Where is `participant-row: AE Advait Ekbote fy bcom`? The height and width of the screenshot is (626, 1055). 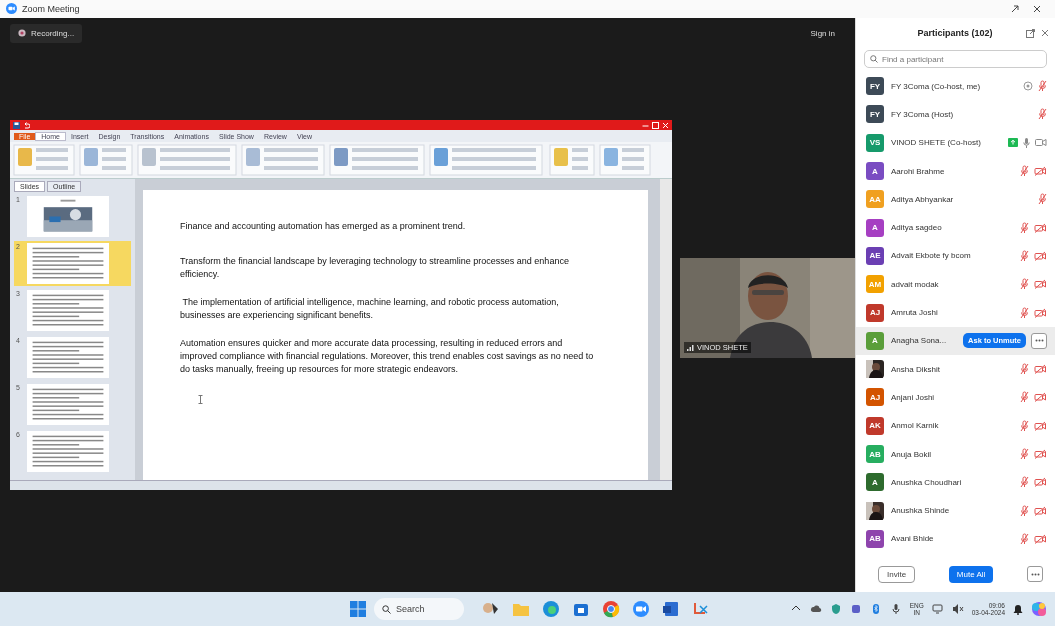 participant-row: AE Advait Ekbote fy bcom is located at coordinates (955, 256).